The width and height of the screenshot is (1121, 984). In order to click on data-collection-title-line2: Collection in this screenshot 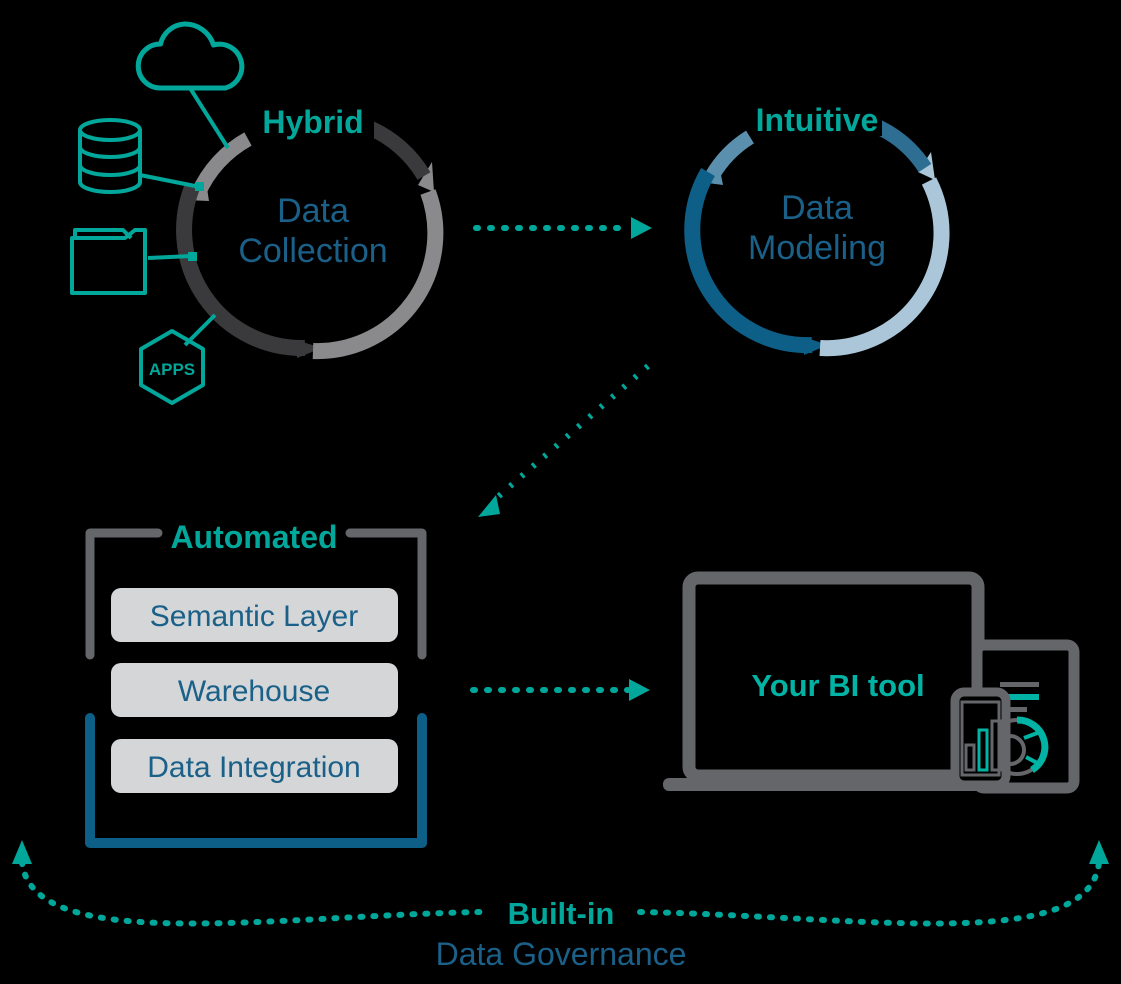, I will do `click(312, 251)`.